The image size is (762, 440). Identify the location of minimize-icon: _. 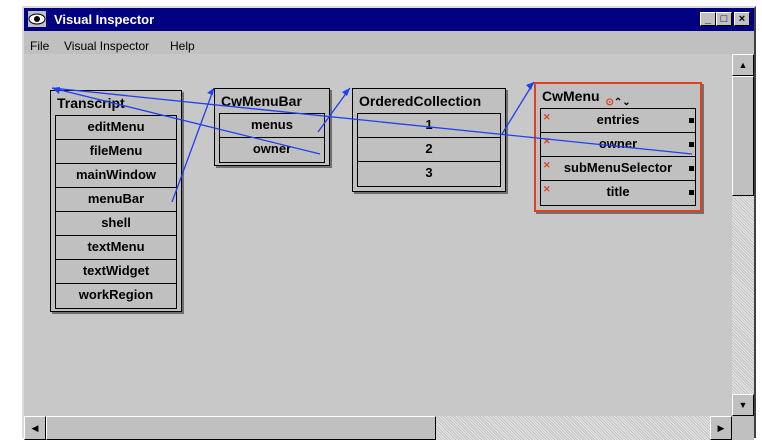
(708, 19).